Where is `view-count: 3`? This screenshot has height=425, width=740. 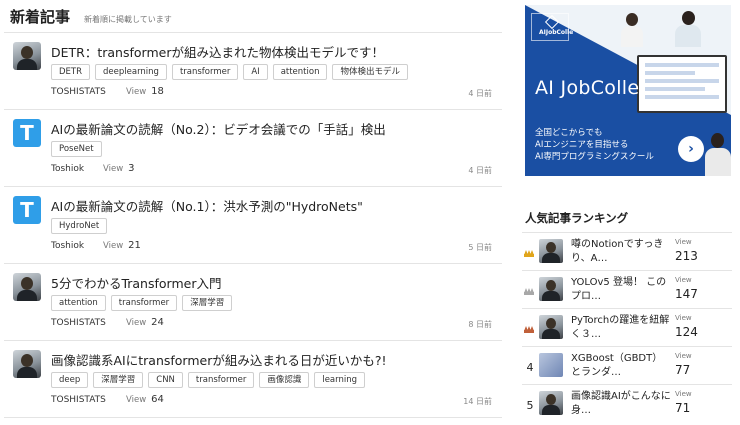
view-count: 3 is located at coordinates (131, 168).